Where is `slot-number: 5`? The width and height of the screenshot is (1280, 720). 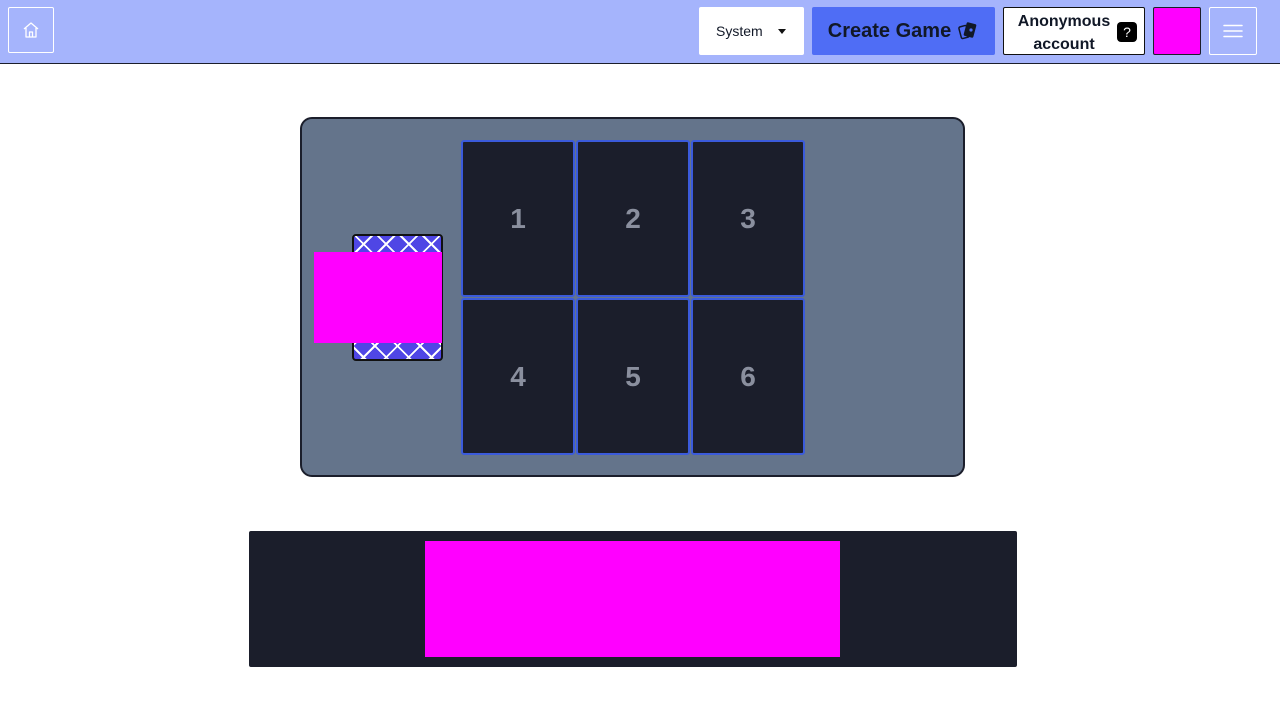 slot-number: 5 is located at coordinates (633, 376).